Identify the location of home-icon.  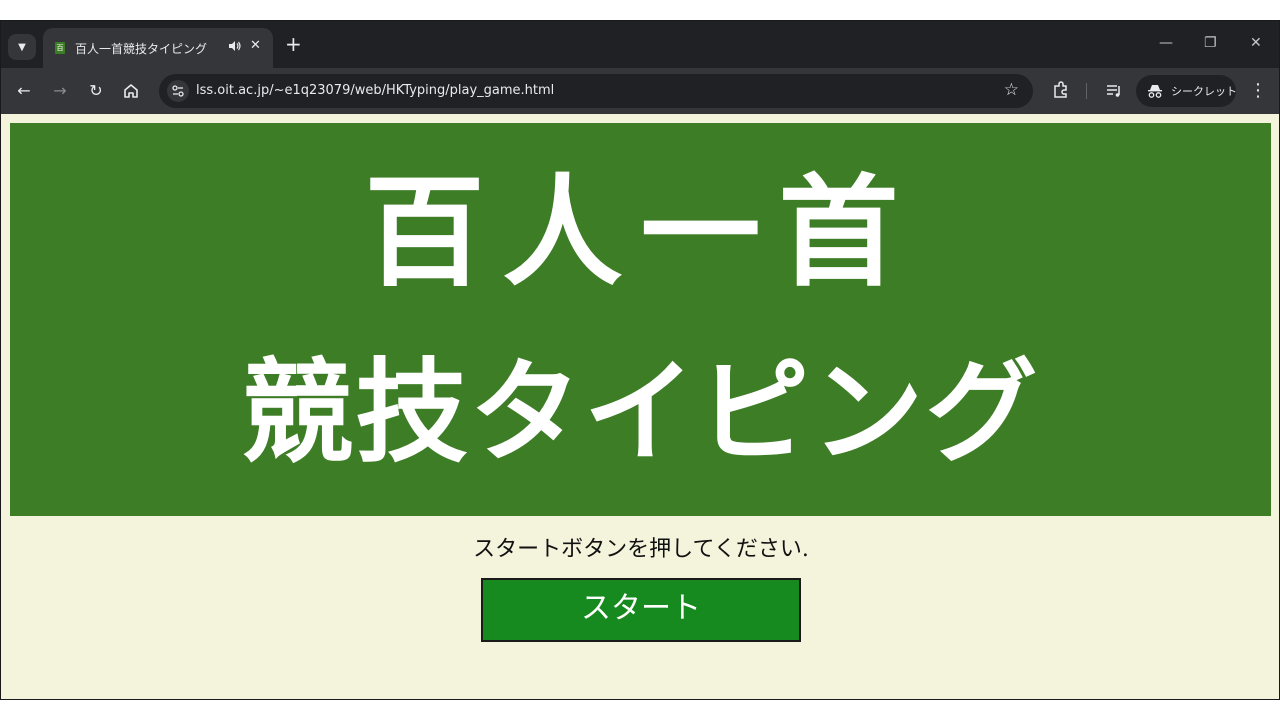
(131, 91).